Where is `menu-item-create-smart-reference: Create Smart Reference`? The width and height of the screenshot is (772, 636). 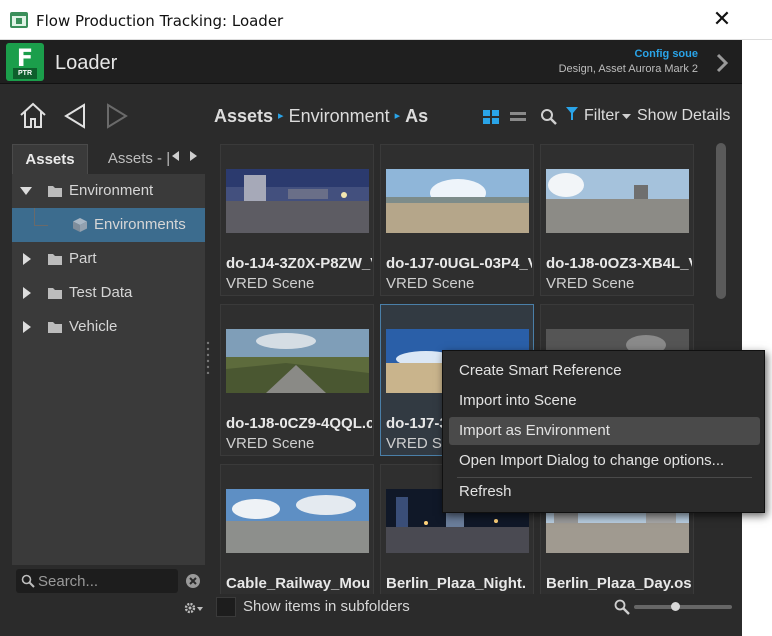
menu-item-create-smart-reference: Create Smart Reference is located at coordinates (604, 371).